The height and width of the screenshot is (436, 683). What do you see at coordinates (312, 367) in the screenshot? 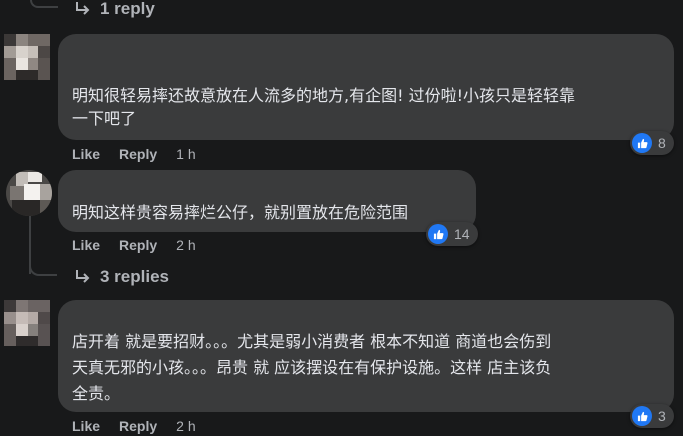
I see `comment-text-line: 天真无邪的小孩。。。昂贵 就 应该摆设在有保护设施。这样 店主该负` at bounding box center [312, 367].